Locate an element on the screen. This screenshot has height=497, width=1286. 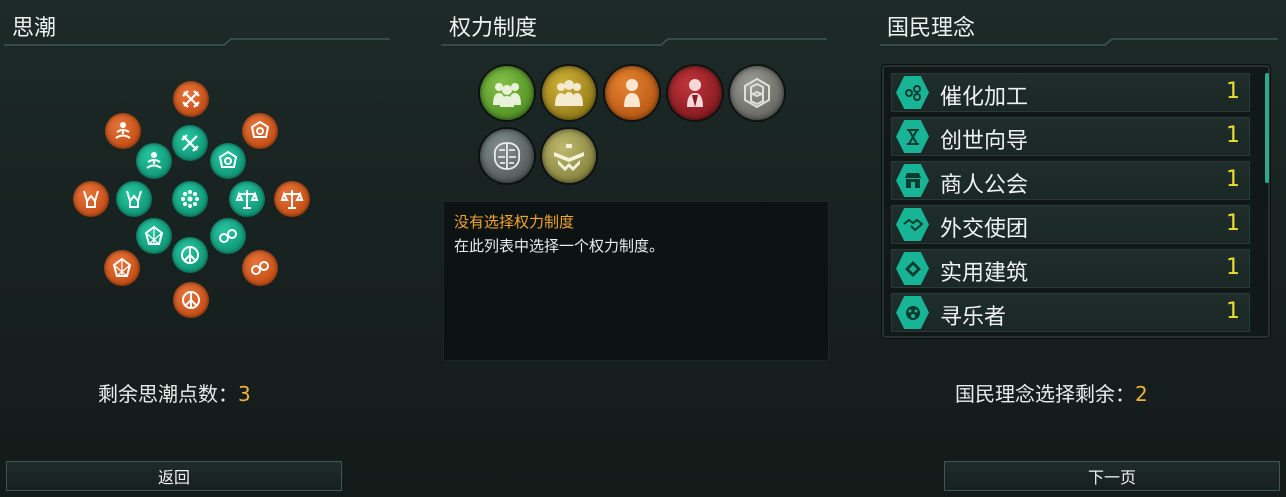
militarist-fanatic-ethic-icon is located at coordinates (191, 99).